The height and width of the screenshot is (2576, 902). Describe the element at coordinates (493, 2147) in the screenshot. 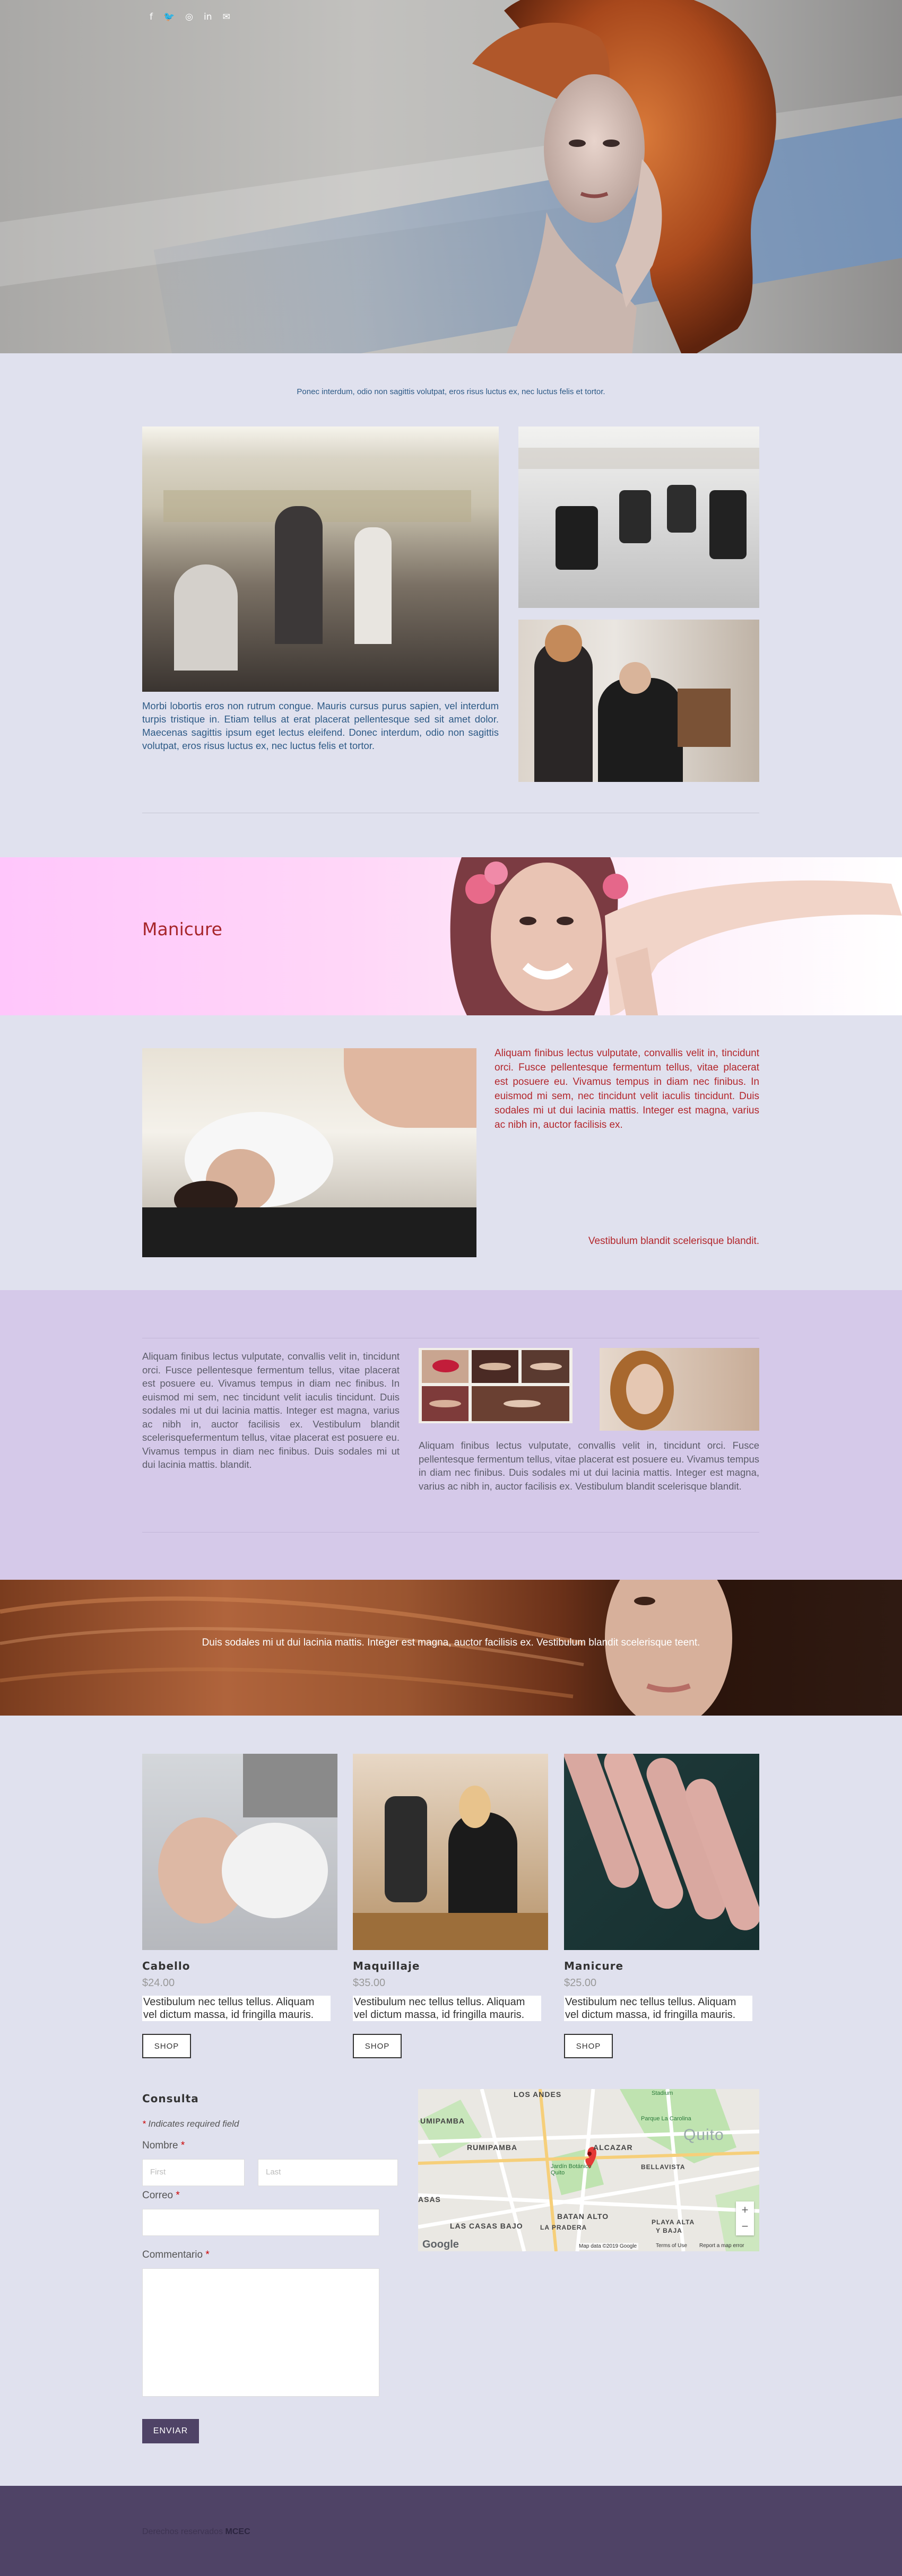

I see `map-label: RUMIPAMBA` at that location.